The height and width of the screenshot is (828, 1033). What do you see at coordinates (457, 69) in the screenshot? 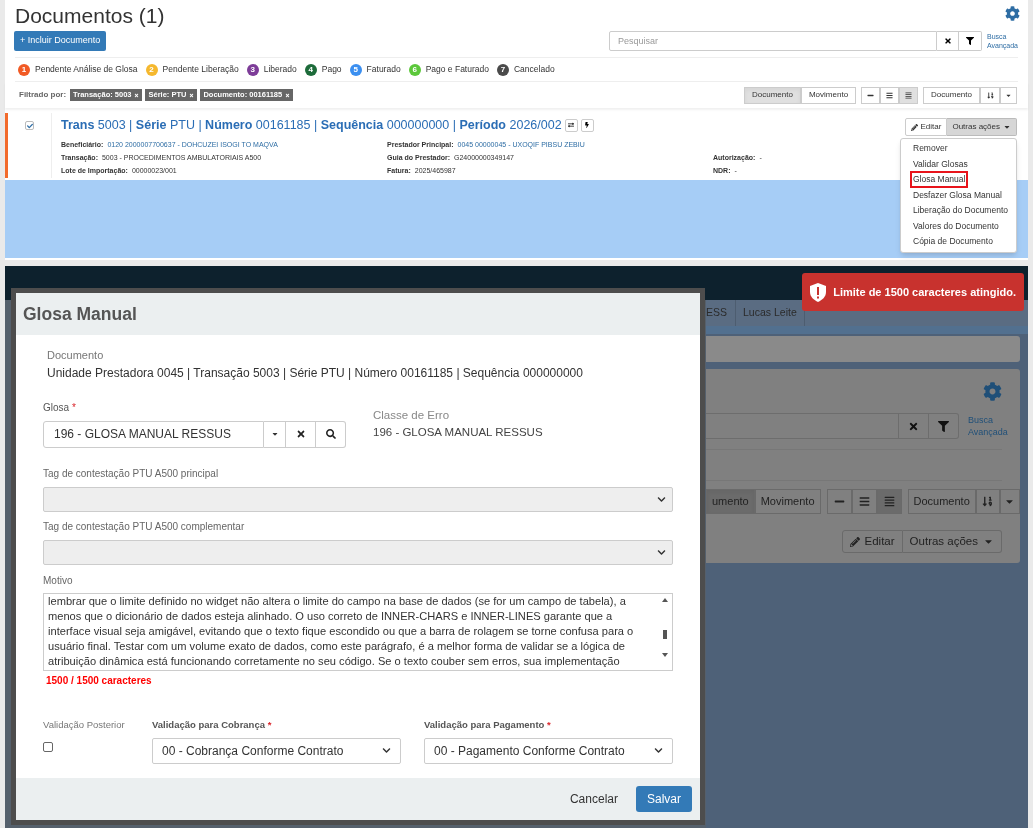
I see `status-label: Pago e Faturado` at bounding box center [457, 69].